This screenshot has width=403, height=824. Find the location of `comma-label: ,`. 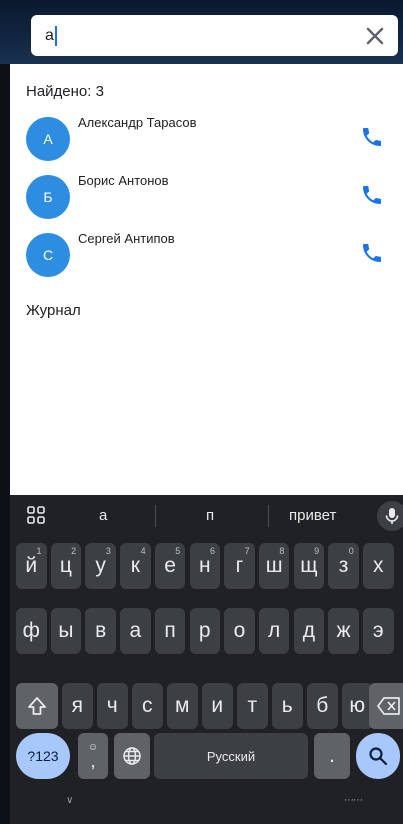

comma-label: , is located at coordinates (93, 761).